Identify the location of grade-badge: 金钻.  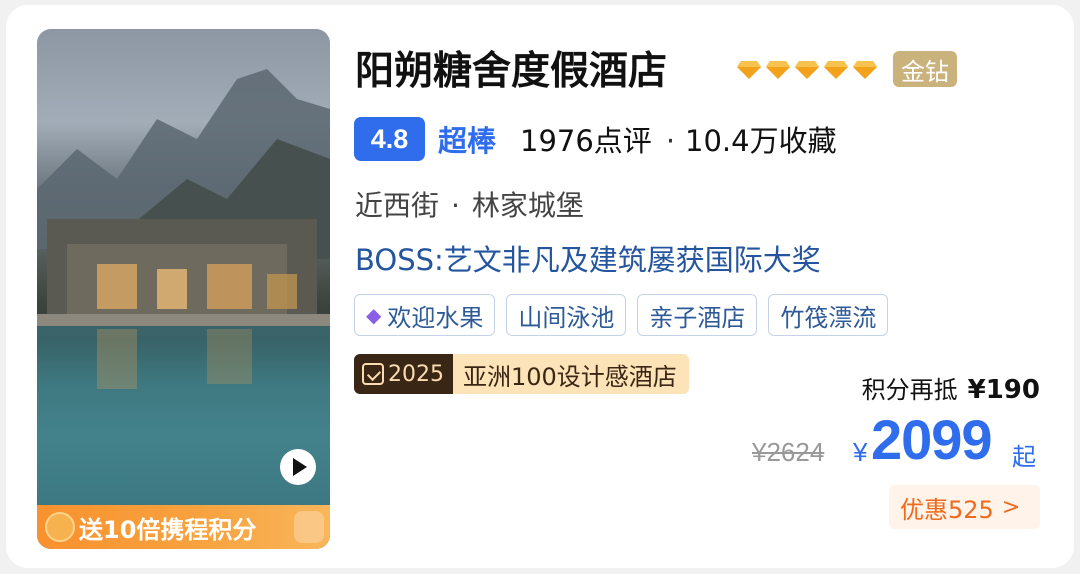
(925, 69).